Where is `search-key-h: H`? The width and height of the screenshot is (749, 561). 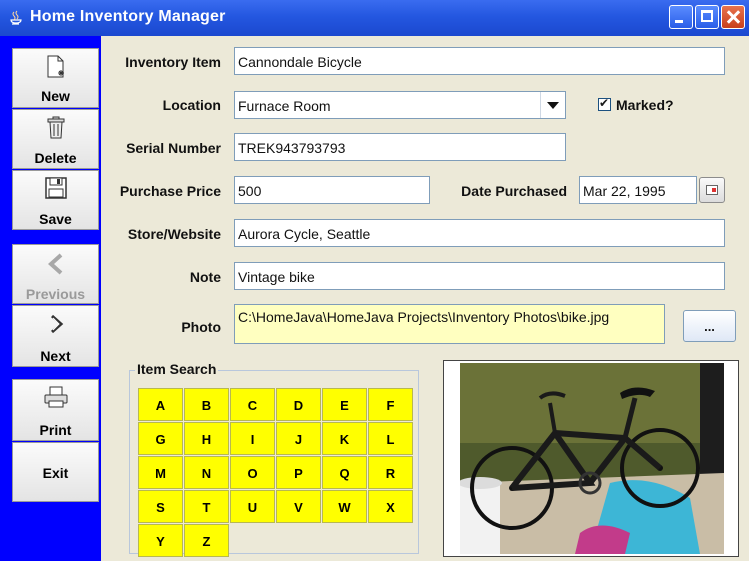 search-key-h: H is located at coordinates (206, 438).